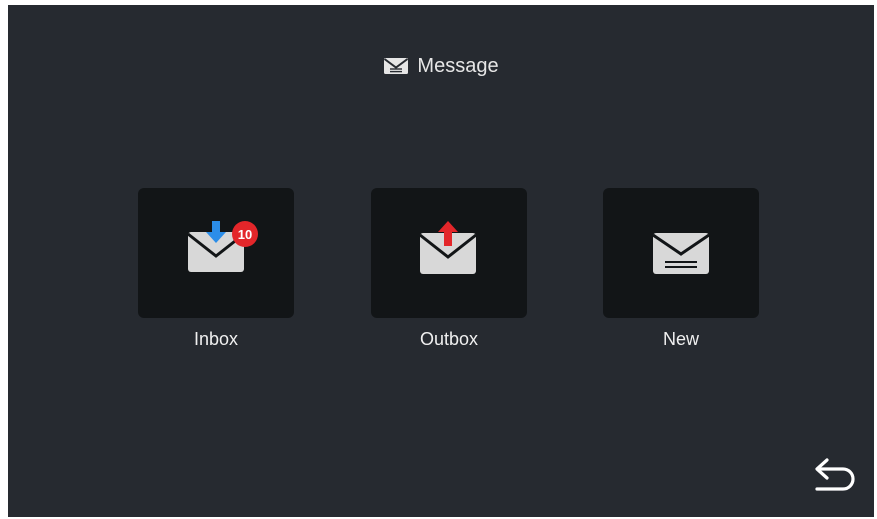 The image size is (877, 519). I want to click on page-header: Message, so click(441, 66).